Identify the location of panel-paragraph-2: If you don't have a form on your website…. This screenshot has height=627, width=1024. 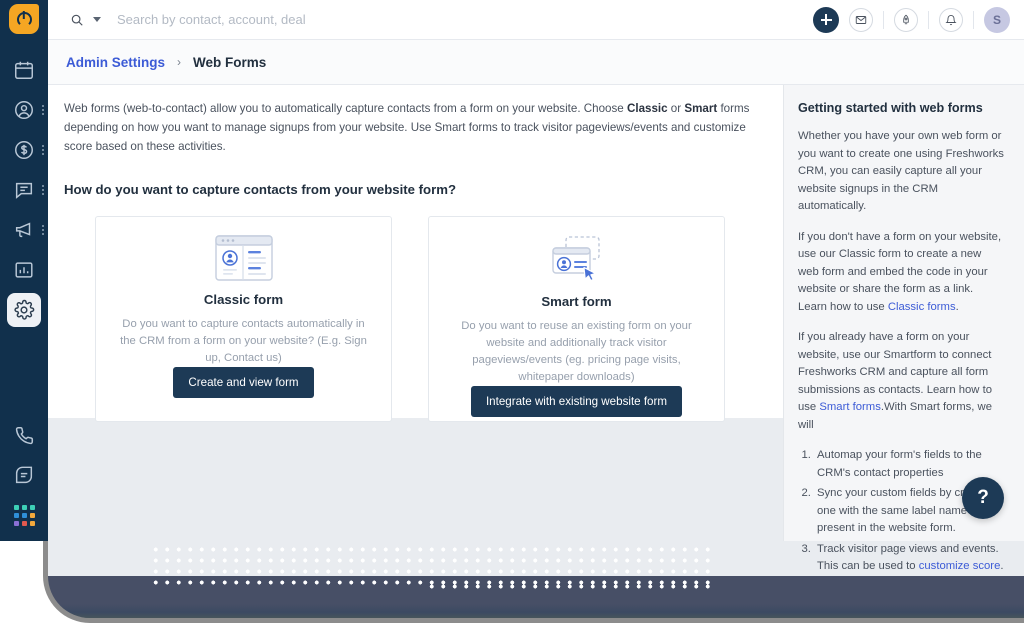
(901, 273).